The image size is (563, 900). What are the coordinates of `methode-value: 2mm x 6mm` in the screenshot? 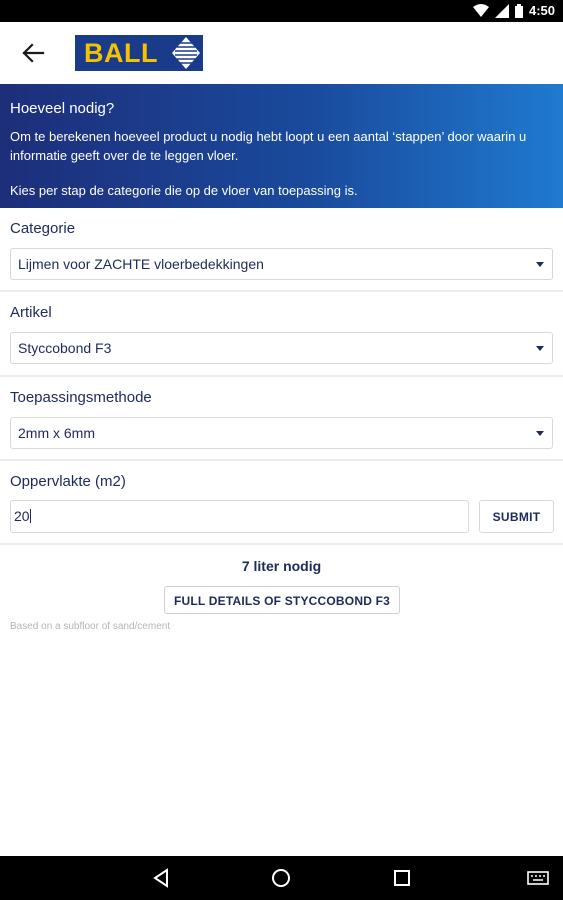 It's located at (56, 433).